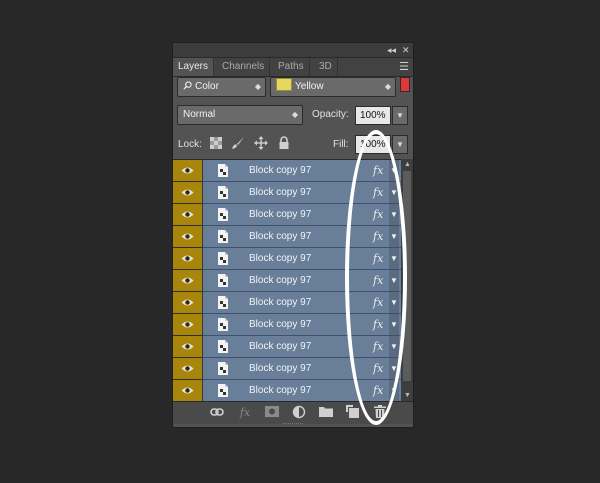  Describe the element at coordinates (284, 143) in the screenshot. I see `lock-icon` at that location.